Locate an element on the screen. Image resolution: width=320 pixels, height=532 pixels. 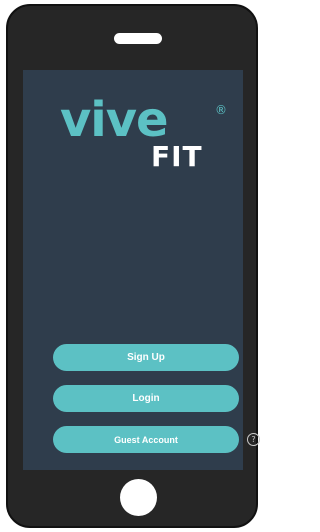
registered-mark: ® is located at coordinates (221, 110).